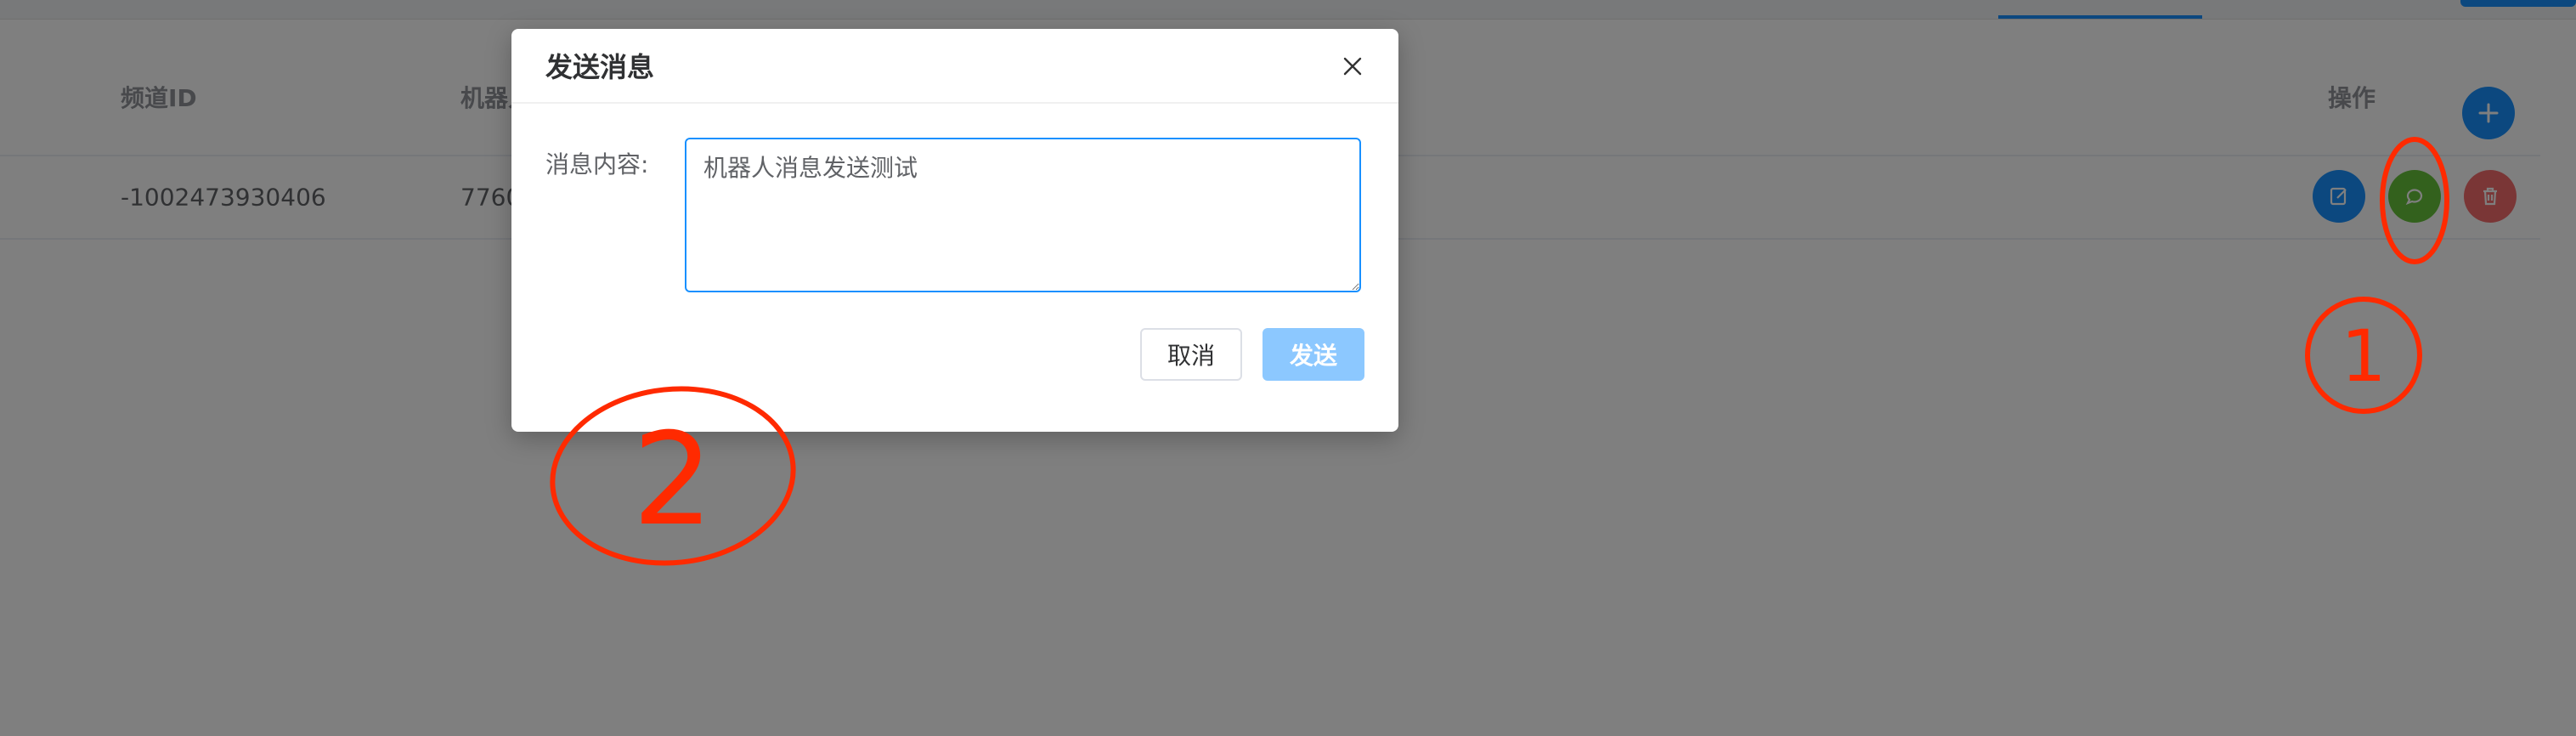 Image resolution: width=2576 pixels, height=736 pixels. What do you see at coordinates (597, 164) in the screenshot?
I see `message-content-label: 消息内容:` at bounding box center [597, 164].